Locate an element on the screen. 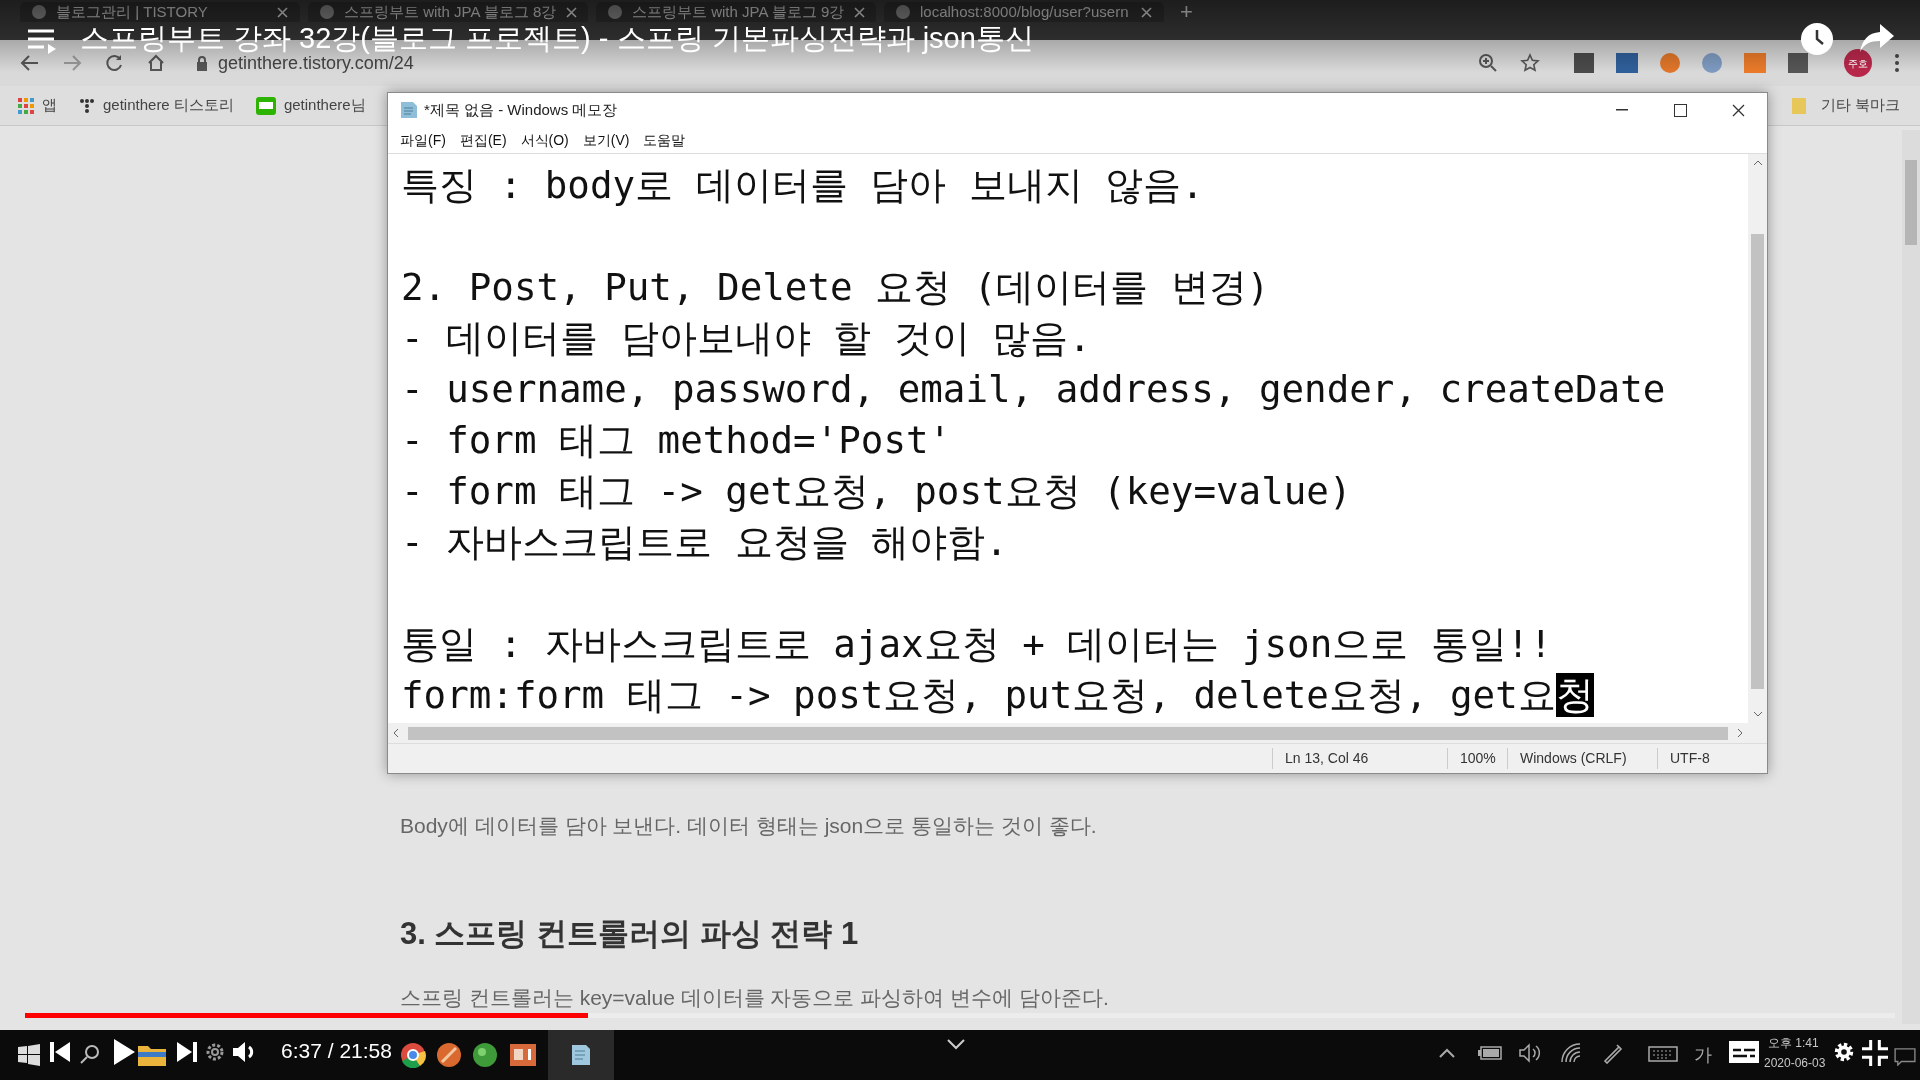 The image size is (1920, 1080). article-paragraph: 스프링 컨트롤러는 key=value 데이터를 자동으로 파싱하여 변수에 담아준다. is located at coordinates (755, 998).